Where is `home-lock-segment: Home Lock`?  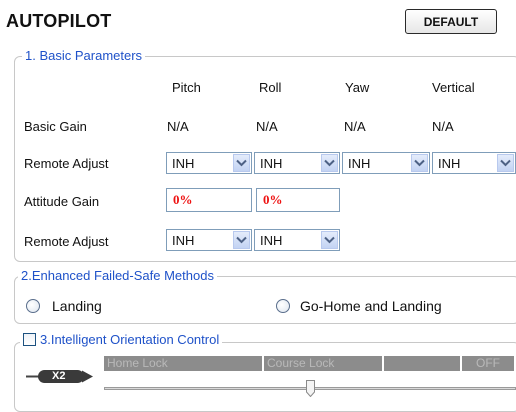 home-lock-segment: Home Lock is located at coordinates (184, 363).